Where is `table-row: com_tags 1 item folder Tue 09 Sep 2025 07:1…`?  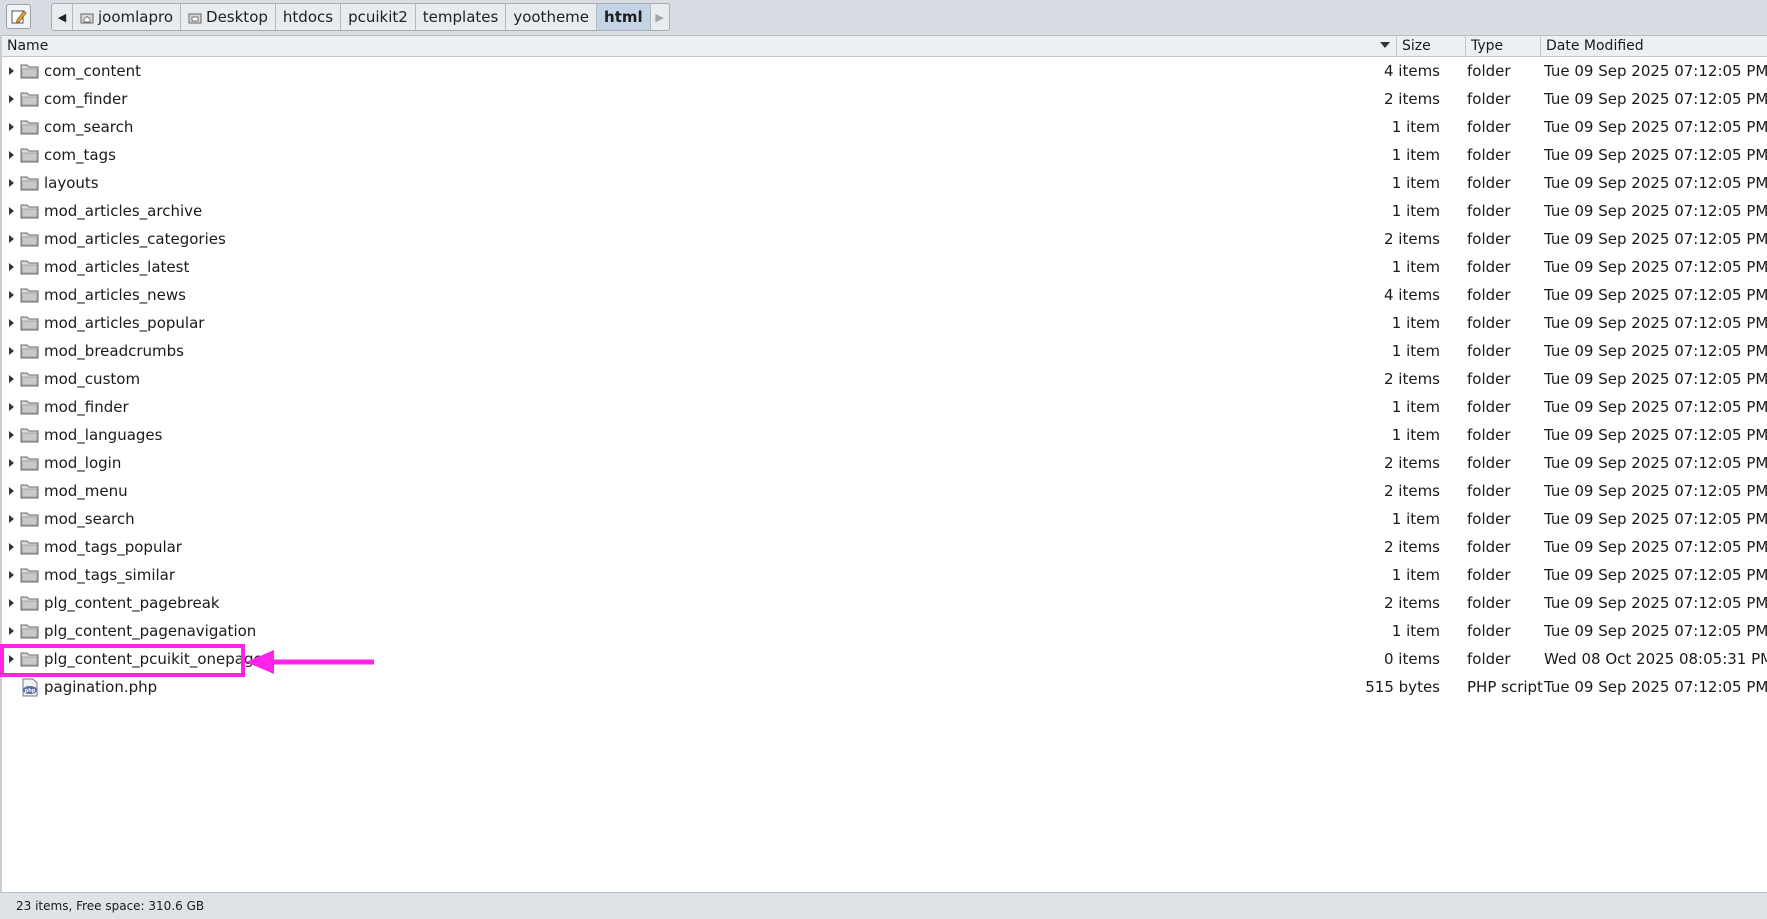
table-row: com_tags 1 item folder Tue 09 Sep 2025 07:1… is located at coordinates (884, 155).